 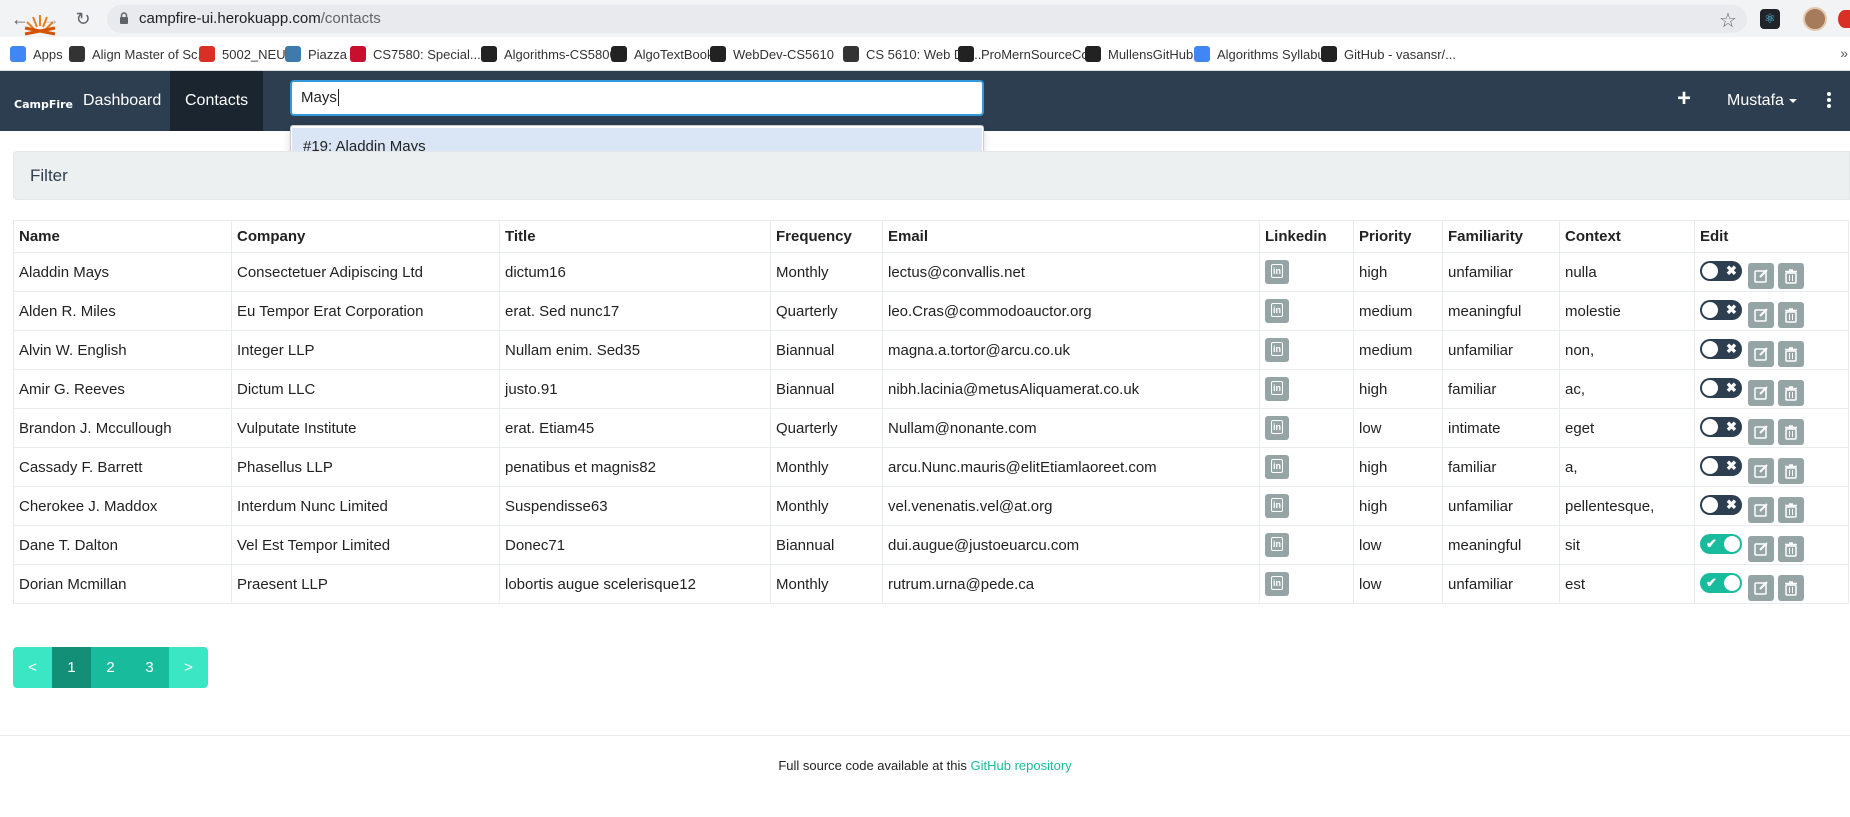 I want to click on bookmark-star-icon: ☆, so click(x=1728, y=20).